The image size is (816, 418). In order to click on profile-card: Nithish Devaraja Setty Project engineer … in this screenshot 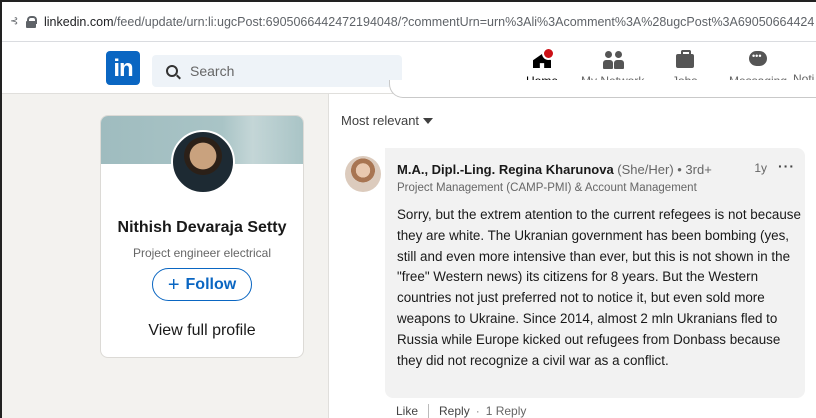, I will do `click(202, 236)`.